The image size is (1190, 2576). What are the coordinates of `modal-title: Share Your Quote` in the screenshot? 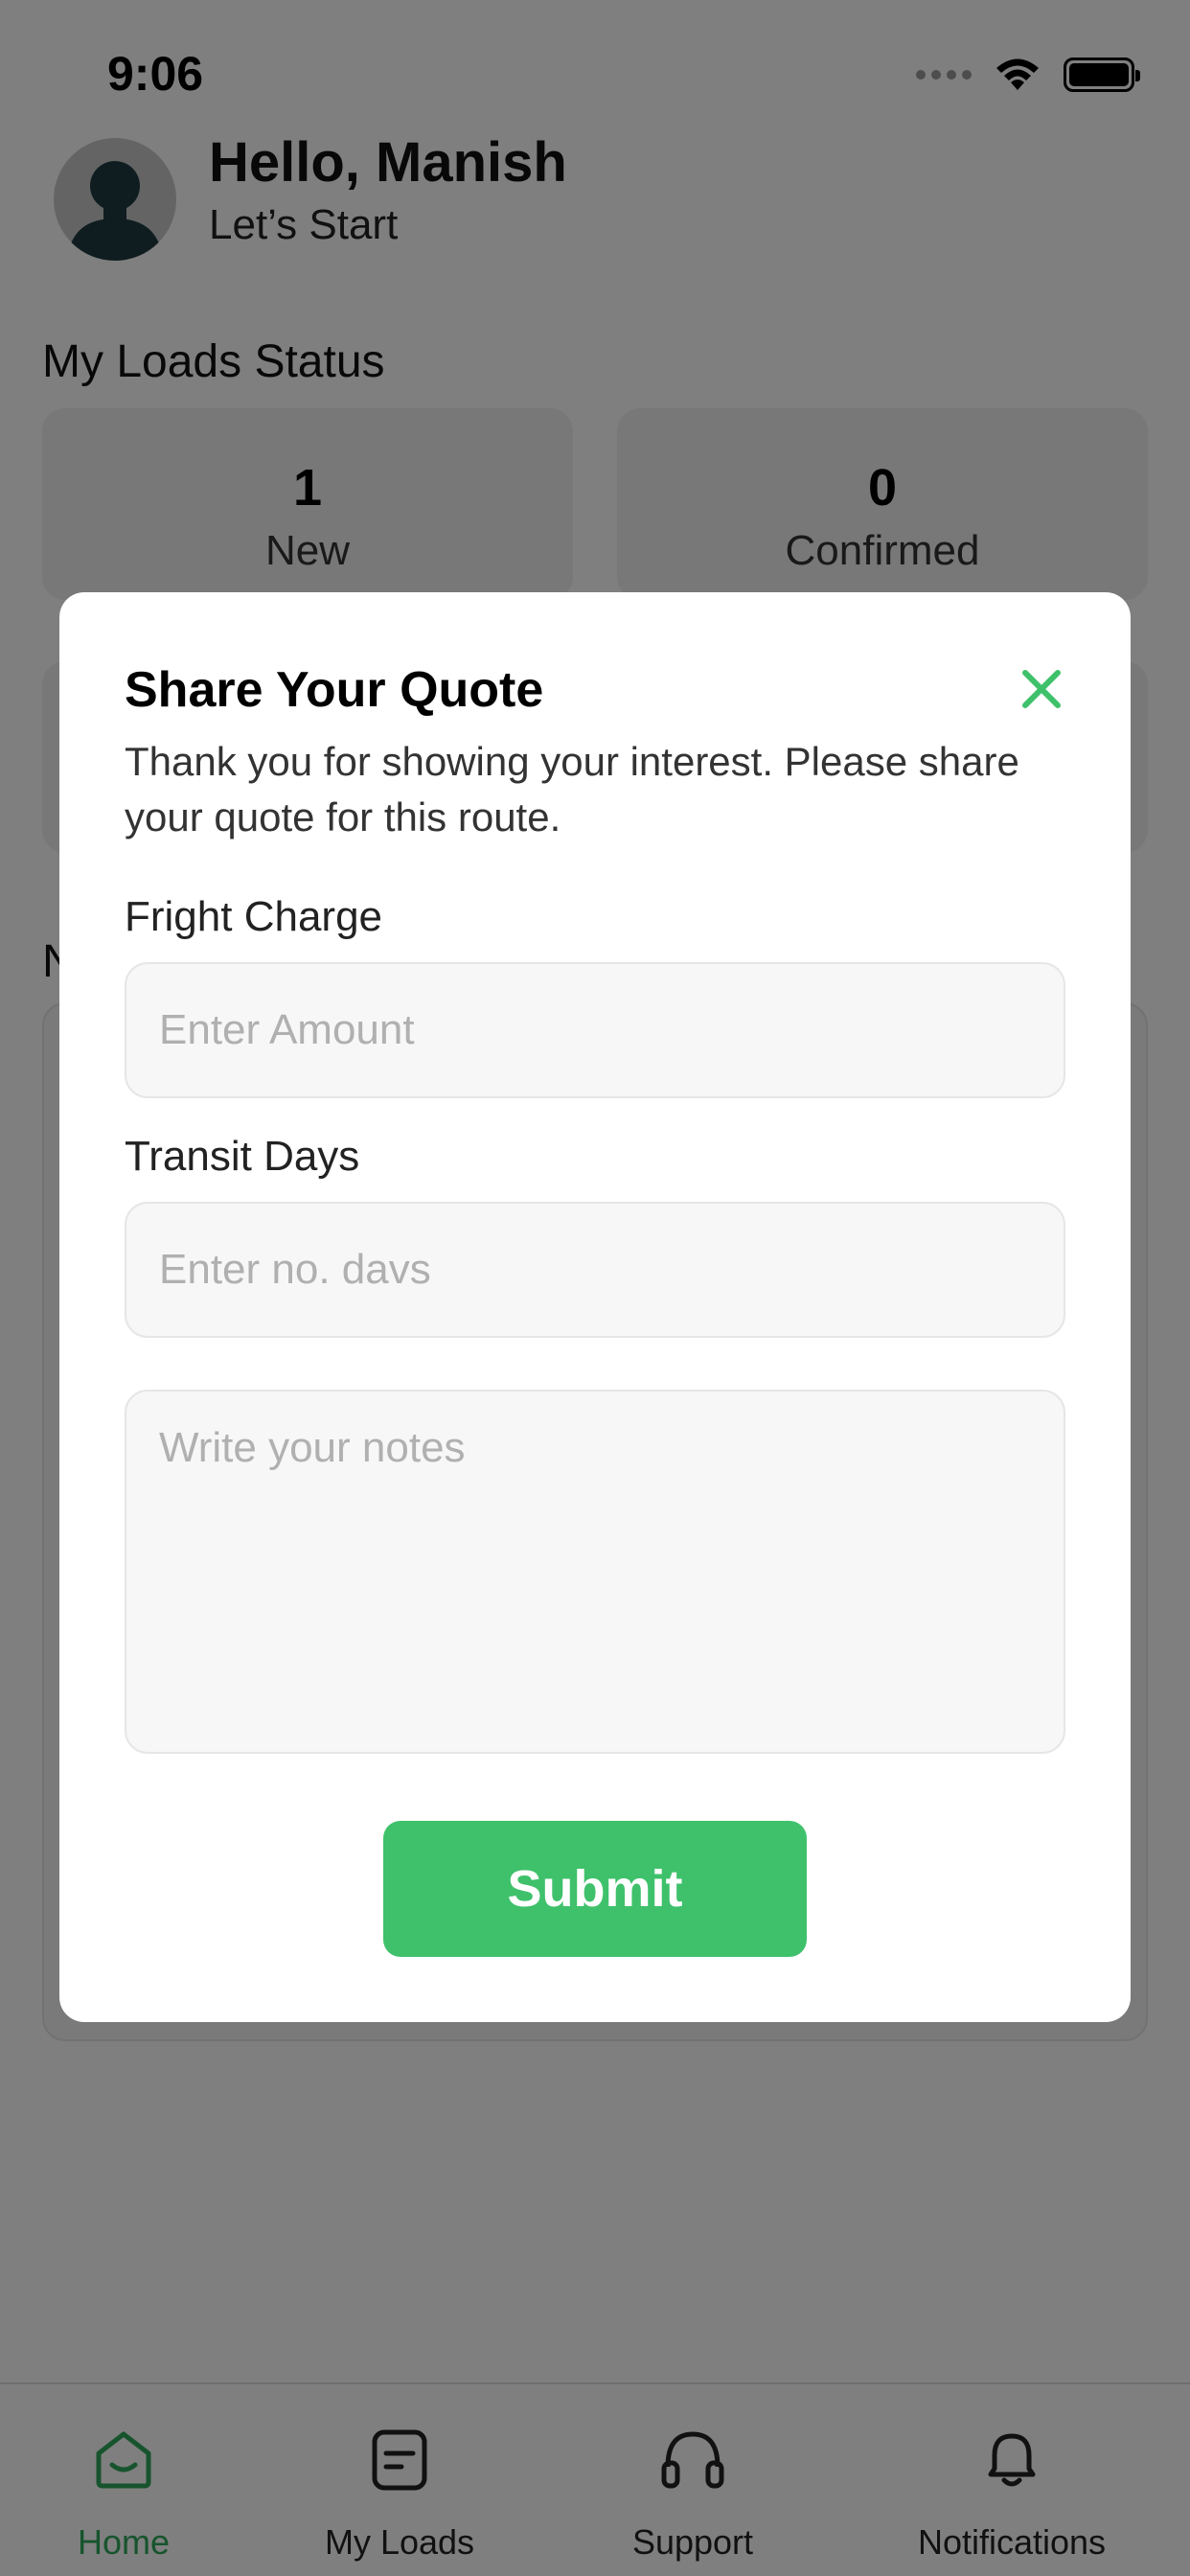 It's located at (334, 690).